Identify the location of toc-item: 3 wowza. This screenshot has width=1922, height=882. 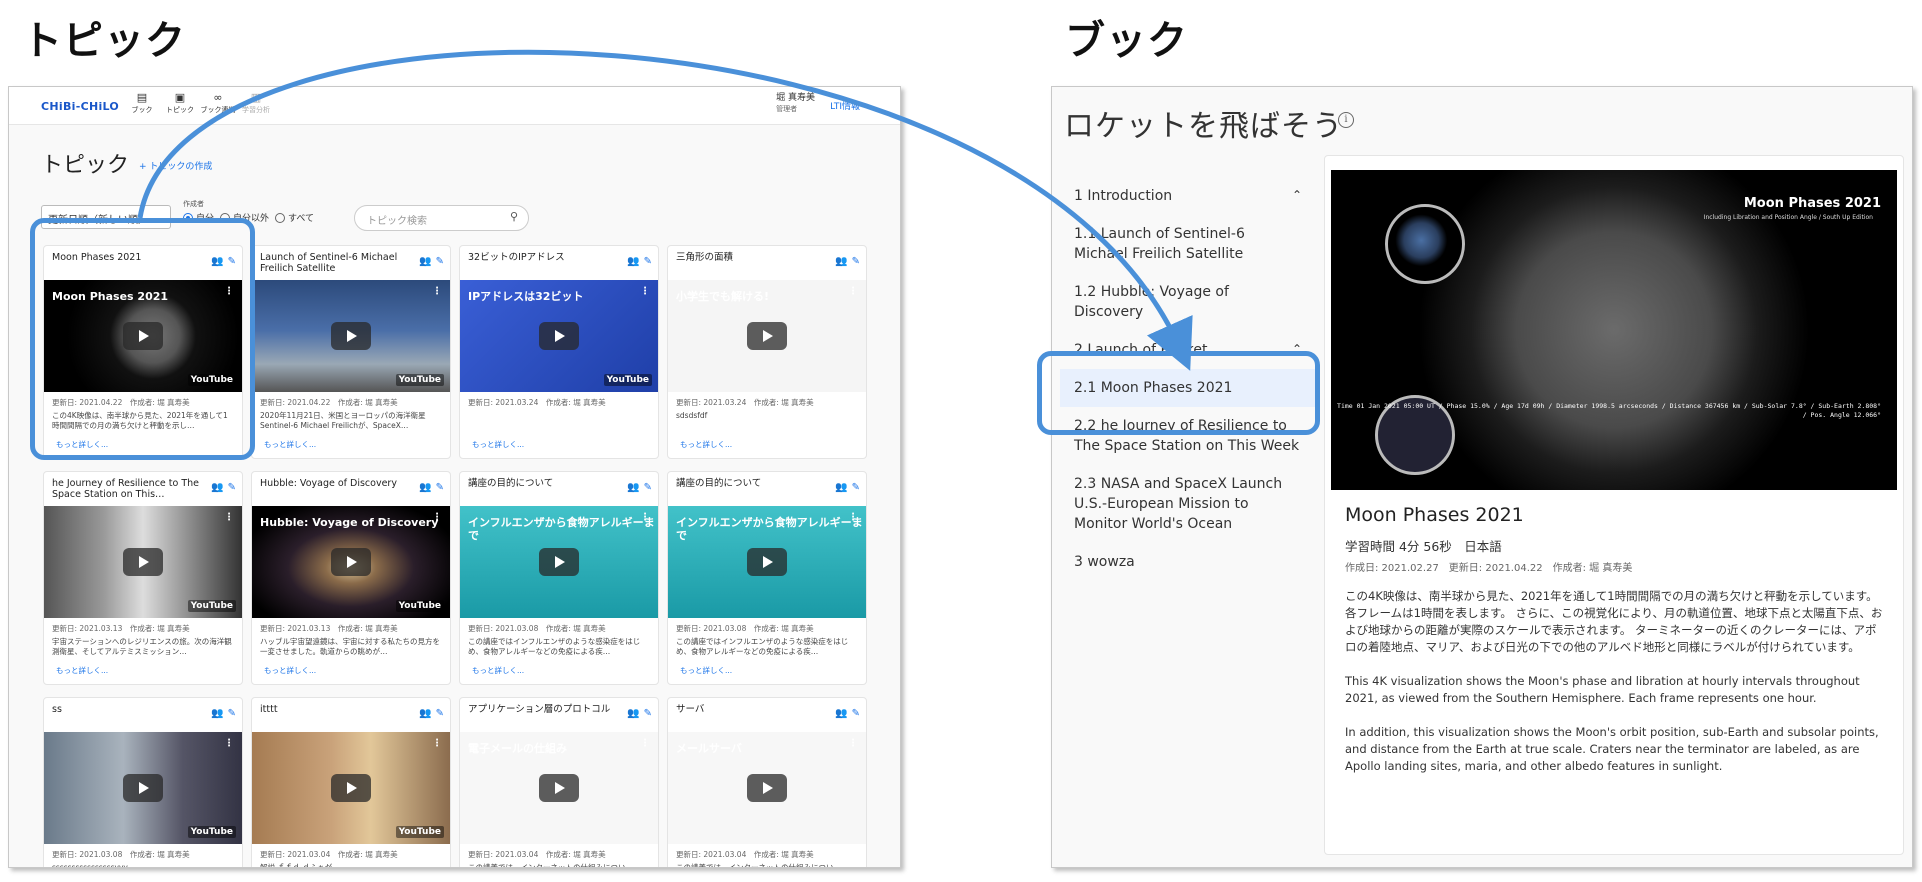
(1188, 562).